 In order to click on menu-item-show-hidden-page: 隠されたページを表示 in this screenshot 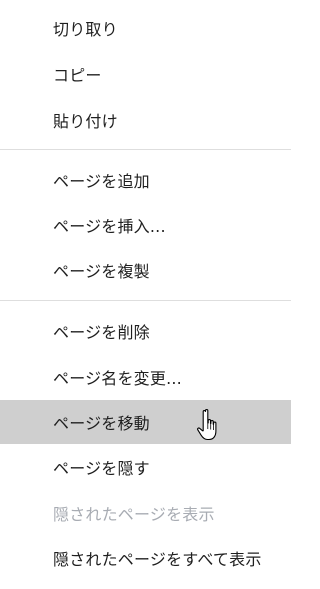, I will do `click(145, 513)`.